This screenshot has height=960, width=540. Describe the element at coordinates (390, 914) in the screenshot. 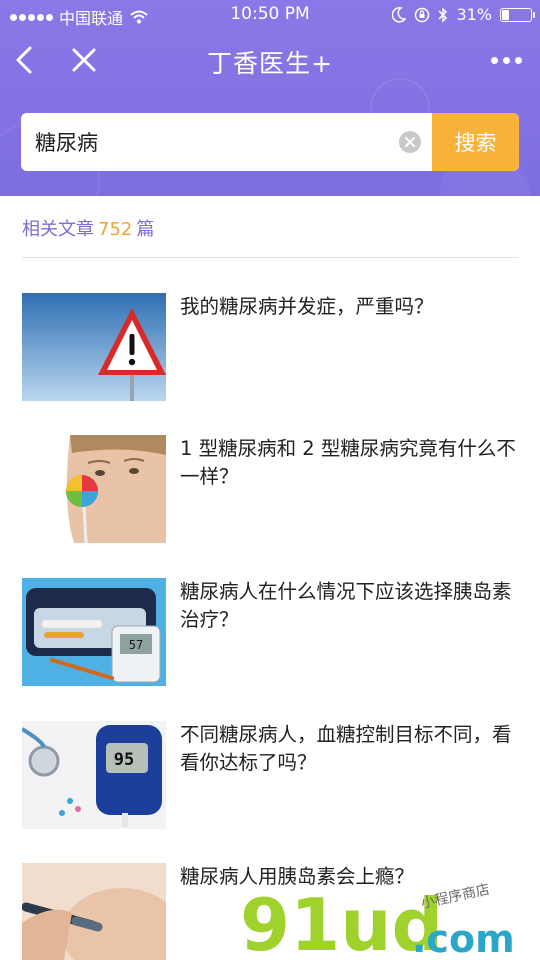

I see `watermark: 91ud .com 小程序商店` at that location.